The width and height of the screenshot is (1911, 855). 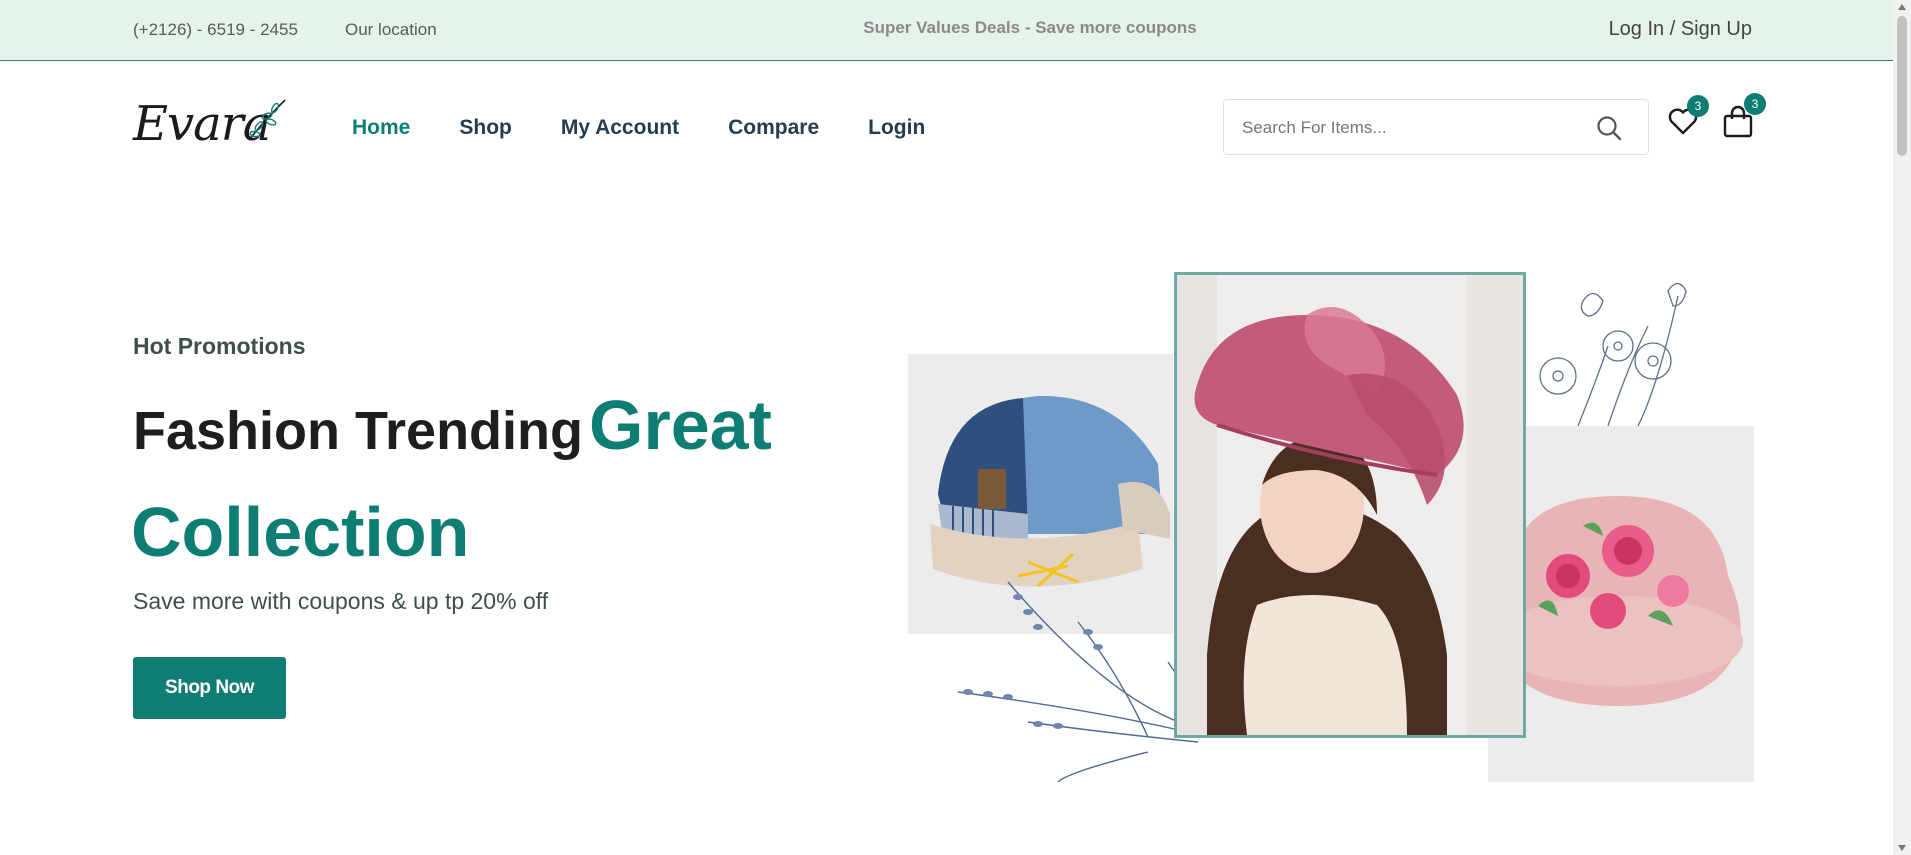 I want to click on wishlist-button: 3, so click(x=1688, y=118).